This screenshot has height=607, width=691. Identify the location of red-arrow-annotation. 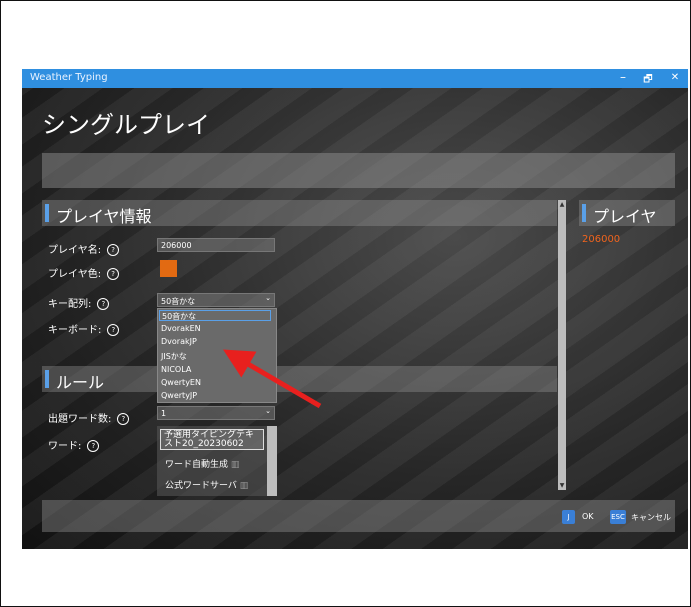
(272, 379).